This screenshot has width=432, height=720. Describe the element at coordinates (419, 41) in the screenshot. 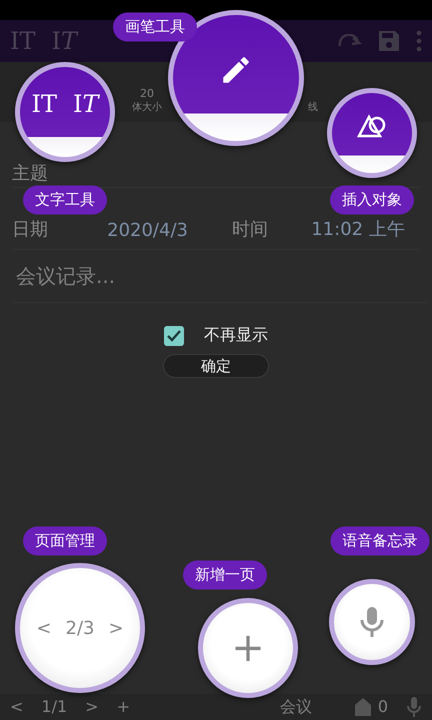

I see `more-icon` at that location.